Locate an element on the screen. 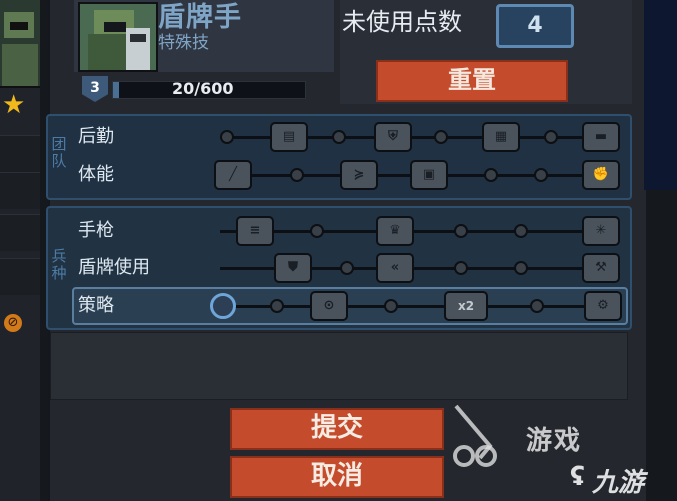 The width and height of the screenshot is (677, 501). x2-badge: x2 is located at coordinates (466, 306).